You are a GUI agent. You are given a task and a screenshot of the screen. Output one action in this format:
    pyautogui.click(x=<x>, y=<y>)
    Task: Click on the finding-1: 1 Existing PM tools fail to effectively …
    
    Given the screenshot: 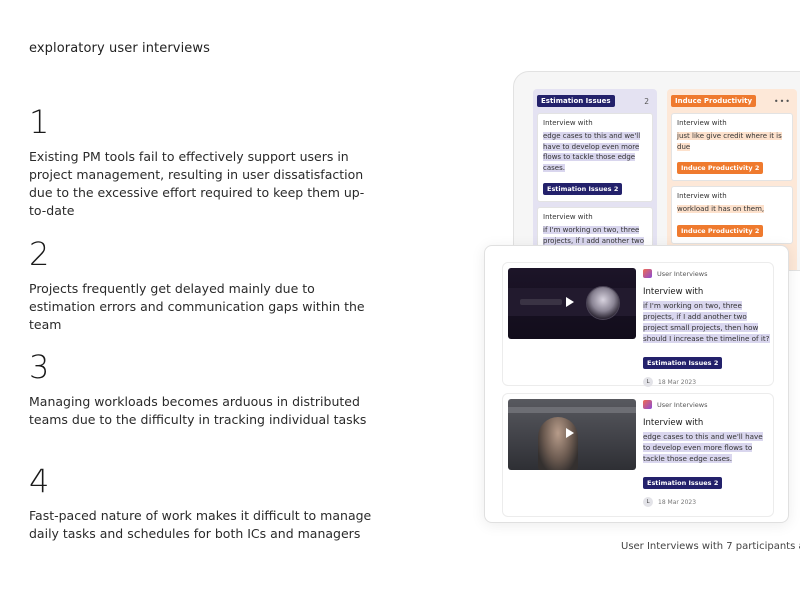 What is the action you would take?
    pyautogui.click(x=204, y=163)
    